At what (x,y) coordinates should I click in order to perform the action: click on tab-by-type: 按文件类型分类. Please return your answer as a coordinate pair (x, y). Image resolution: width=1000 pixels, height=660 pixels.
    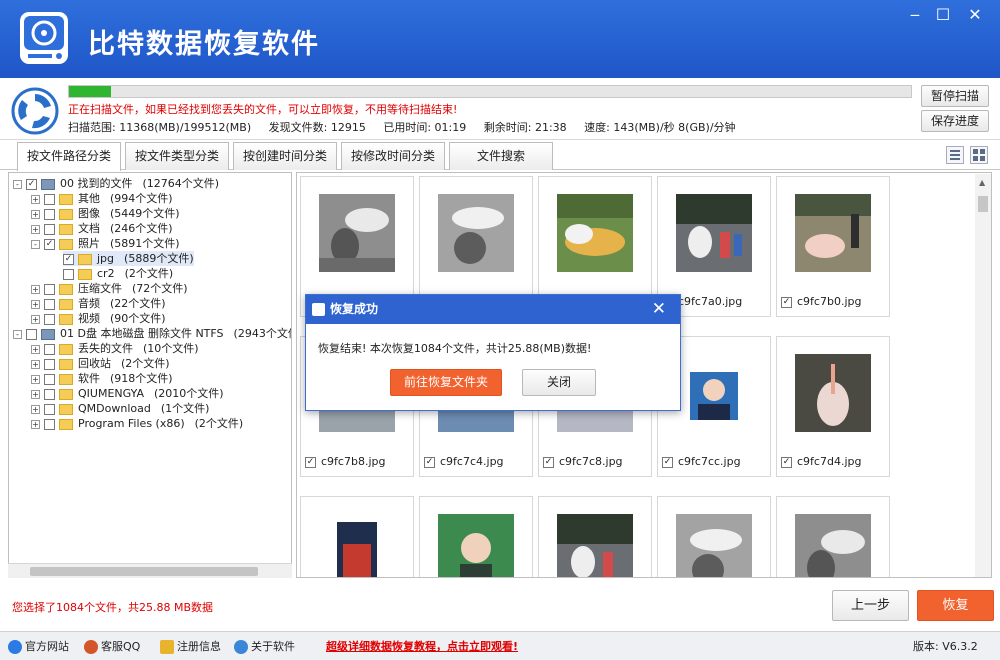
    Looking at the image, I should click on (177, 156).